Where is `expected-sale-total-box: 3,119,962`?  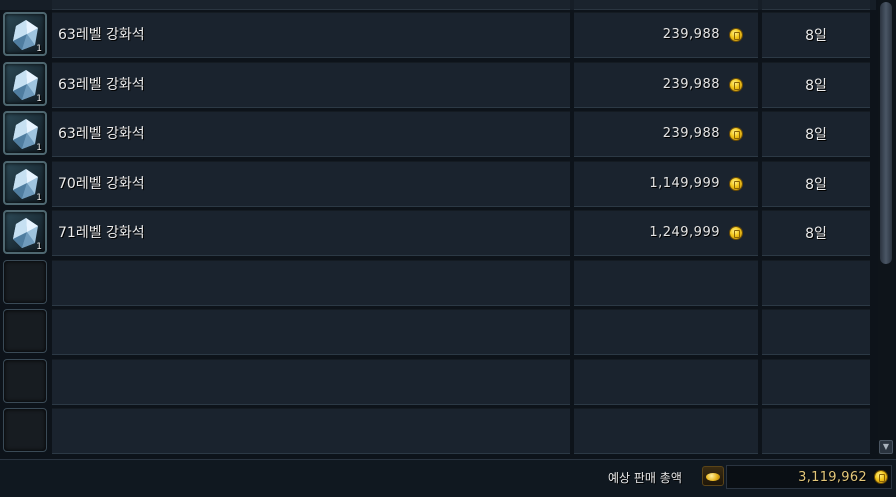 expected-sale-total-box: 3,119,962 is located at coordinates (809, 477).